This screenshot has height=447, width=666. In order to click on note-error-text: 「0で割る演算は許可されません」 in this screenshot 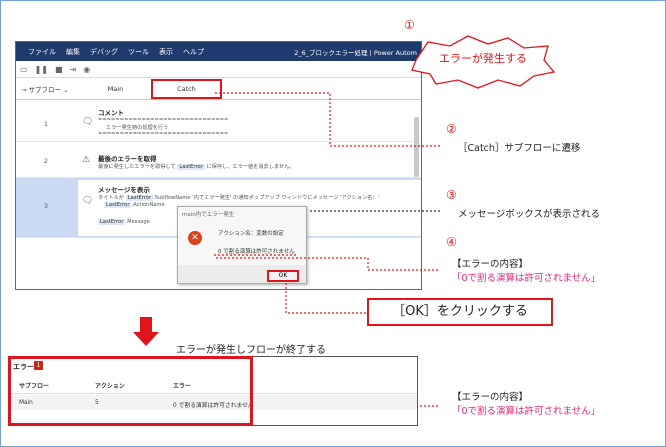, I will do `click(526, 278)`.